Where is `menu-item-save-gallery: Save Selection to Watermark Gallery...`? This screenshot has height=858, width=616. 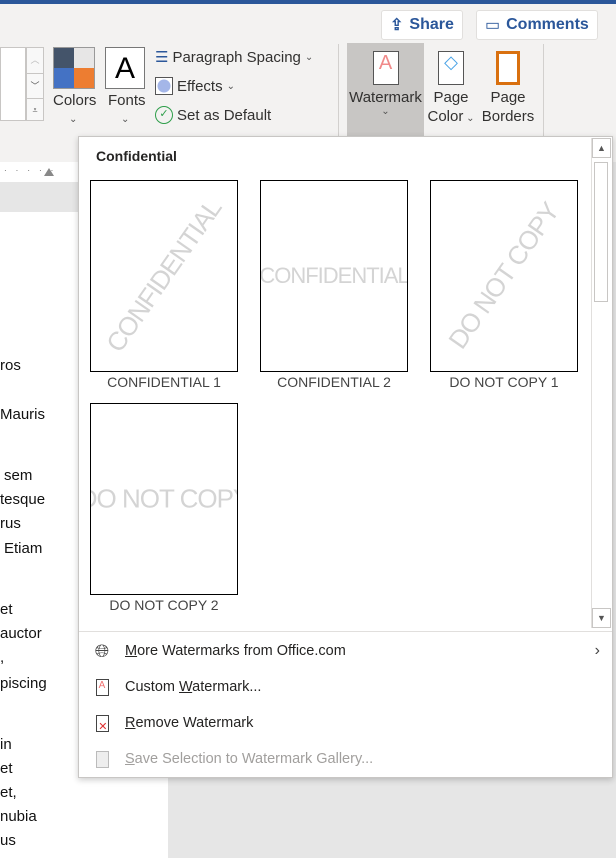
menu-item-save-gallery: Save Selection to Watermark Gallery... is located at coordinates (345, 759).